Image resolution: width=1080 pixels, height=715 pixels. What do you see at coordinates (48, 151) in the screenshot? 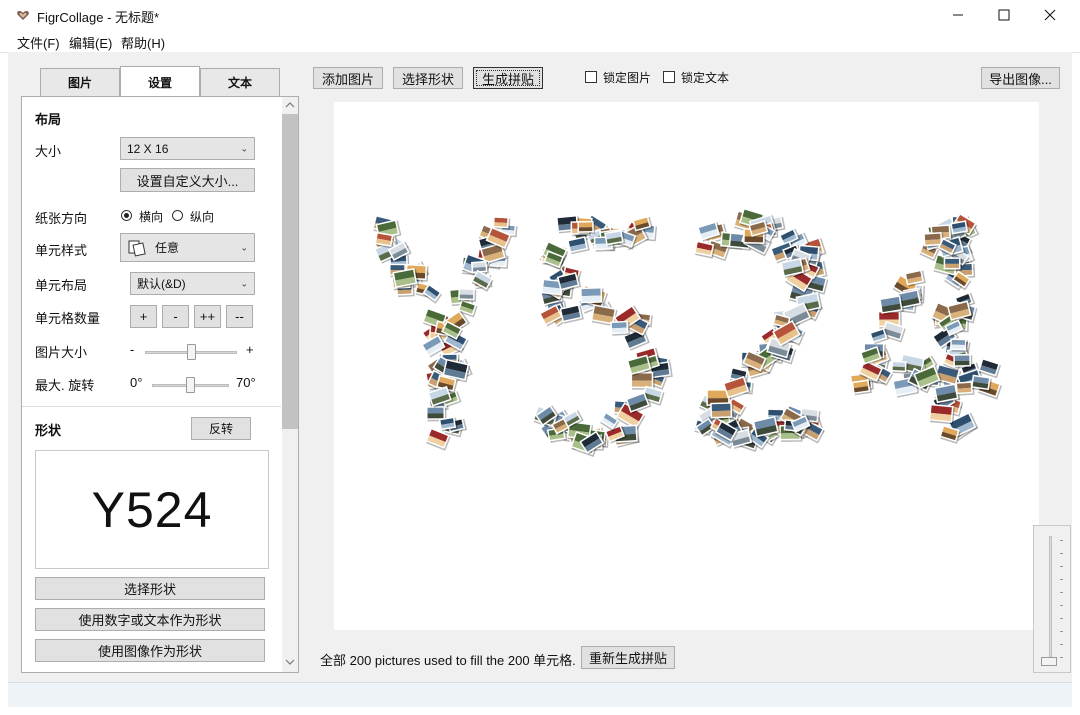
I see `size-label: 大小` at bounding box center [48, 151].